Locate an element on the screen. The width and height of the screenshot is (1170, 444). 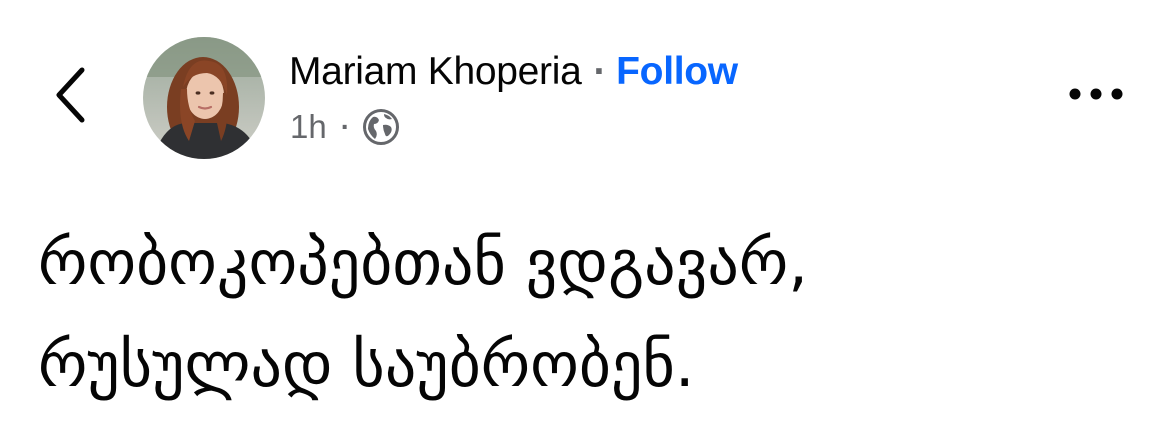
avatar-photo is located at coordinates (204, 98).